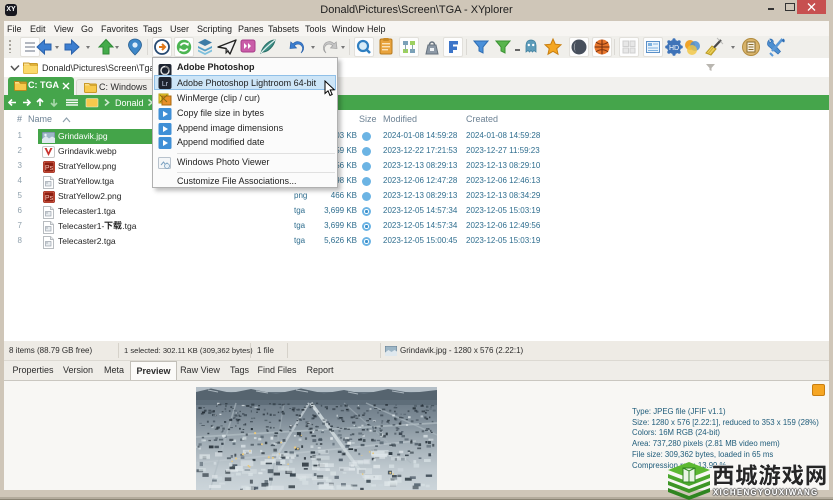 The width and height of the screenshot is (833, 500). I want to click on svg-text: HD, so click(674, 48).